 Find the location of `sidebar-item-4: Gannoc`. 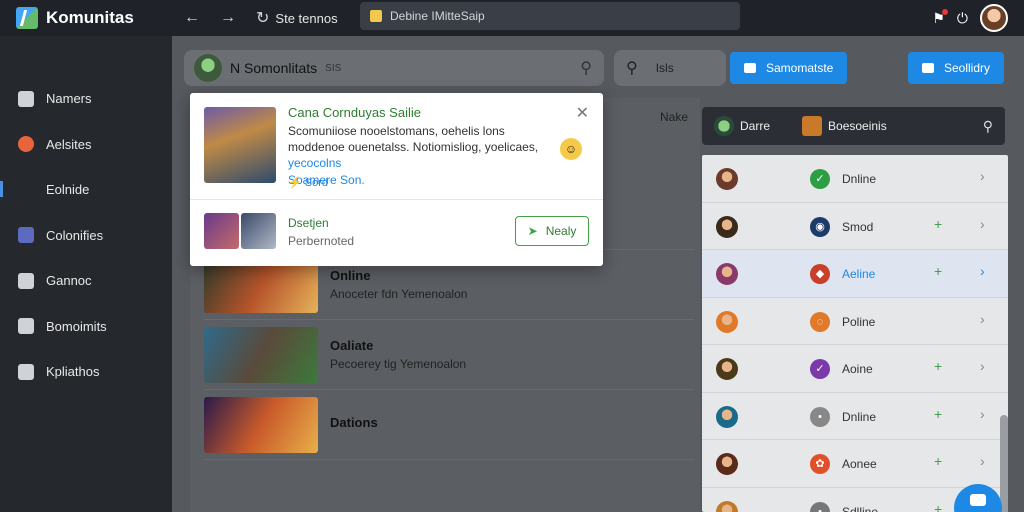

sidebar-item-4: Gannoc is located at coordinates (86, 281).